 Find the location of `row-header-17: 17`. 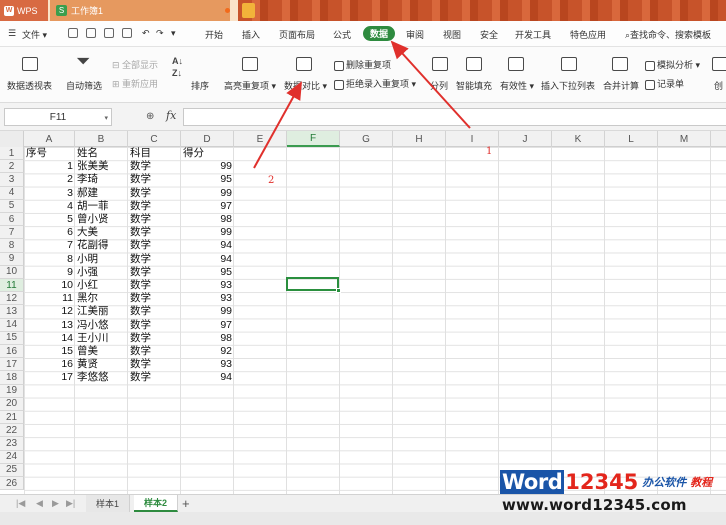

row-header-17: 17 is located at coordinates (12, 365).